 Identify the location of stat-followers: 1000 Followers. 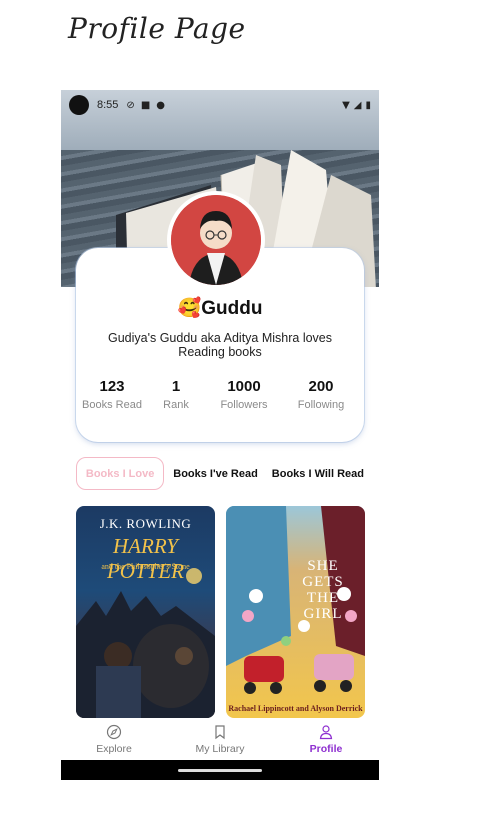
(244, 394).